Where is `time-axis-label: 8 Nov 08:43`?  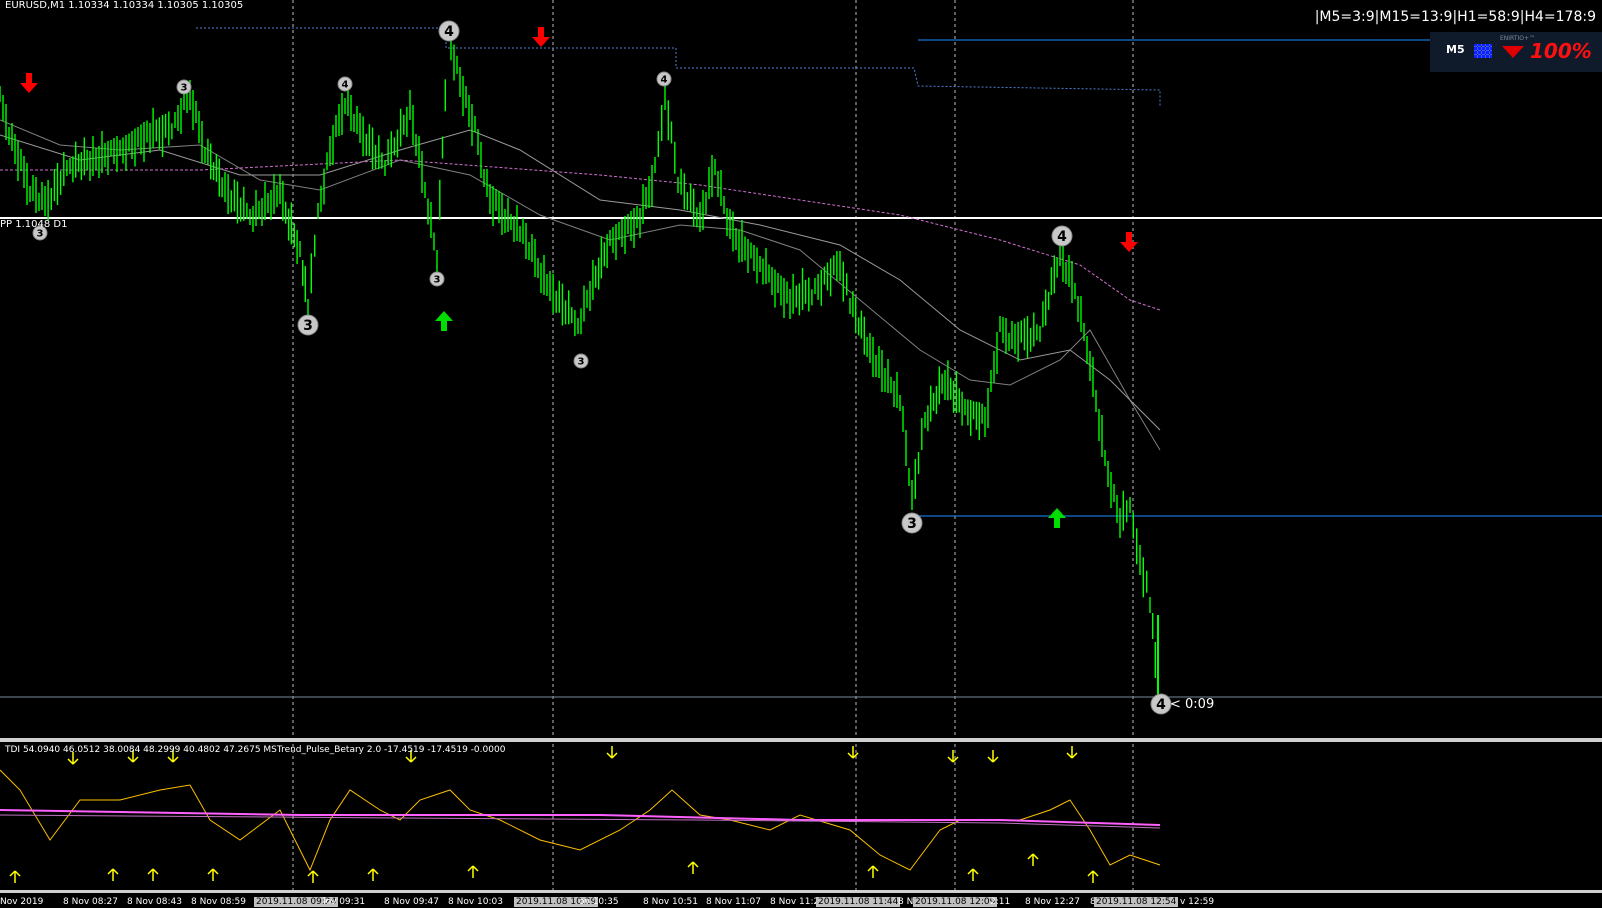 time-axis-label: 8 Nov 08:43 is located at coordinates (154, 902).